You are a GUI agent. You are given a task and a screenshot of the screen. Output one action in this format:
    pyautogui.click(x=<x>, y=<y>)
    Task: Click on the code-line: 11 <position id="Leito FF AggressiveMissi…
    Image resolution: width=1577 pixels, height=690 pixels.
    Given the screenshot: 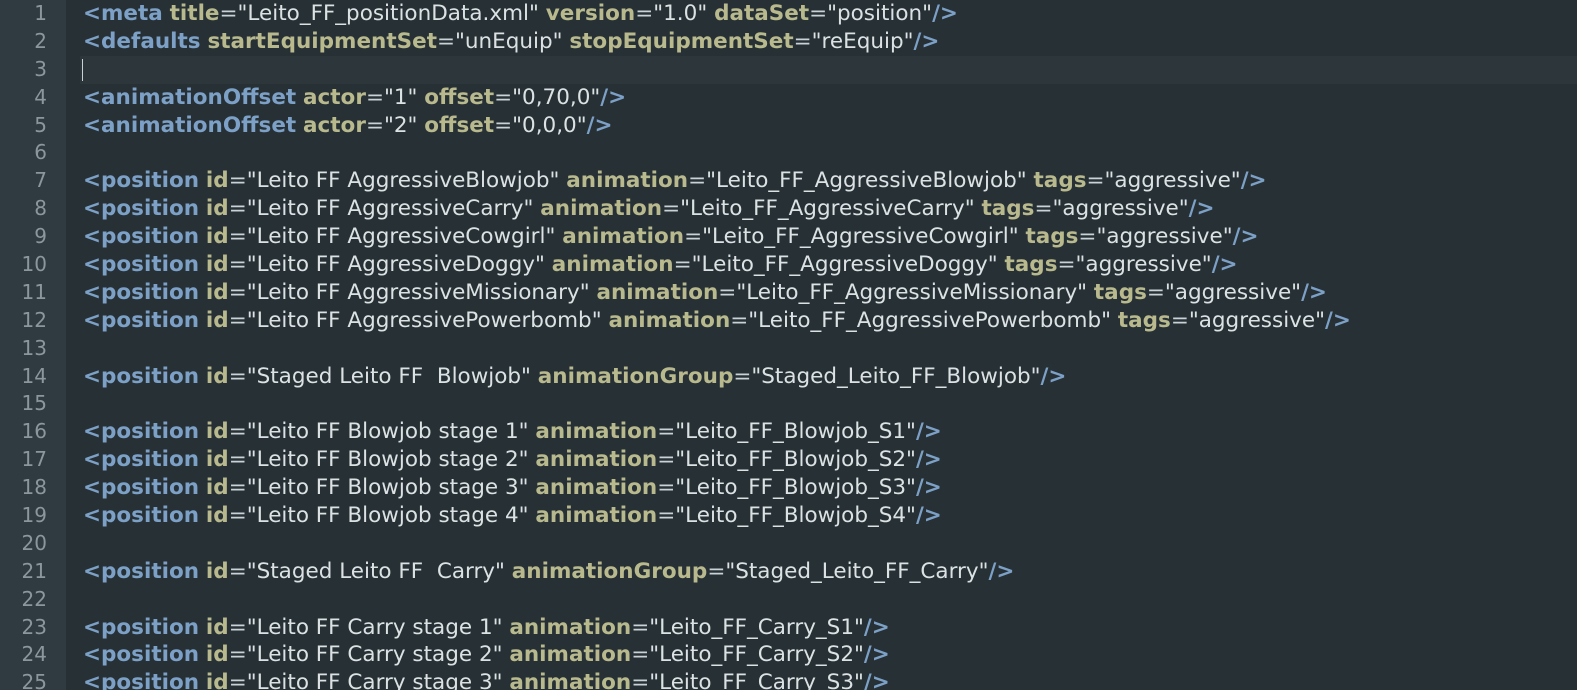 What is the action you would take?
    pyautogui.click(x=799, y=293)
    